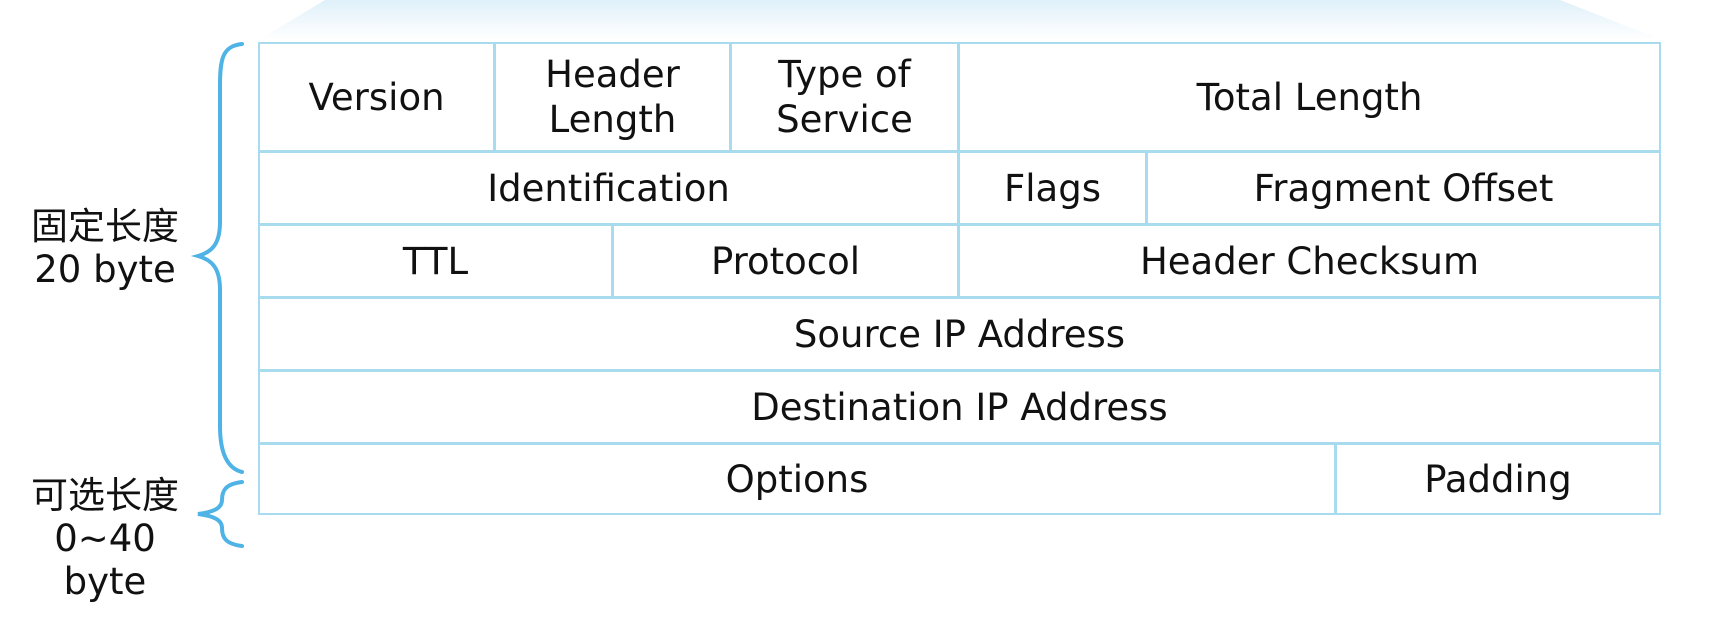 Image resolution: width=1718 pixels, height=642 pixels. Describe the element at coordinates (959, 334) in the screenshot. I see `field-source-ip-address: Source IP Address` at that location.